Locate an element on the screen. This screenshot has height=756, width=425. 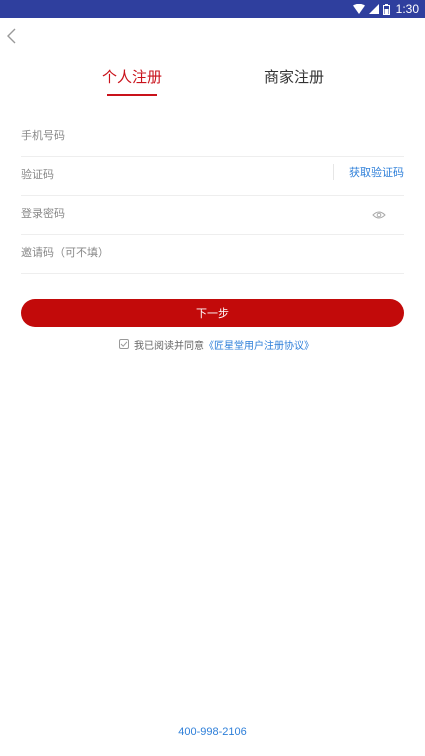
agreement-text: 我已阅读并同意 is located at coordinates (169, 346).